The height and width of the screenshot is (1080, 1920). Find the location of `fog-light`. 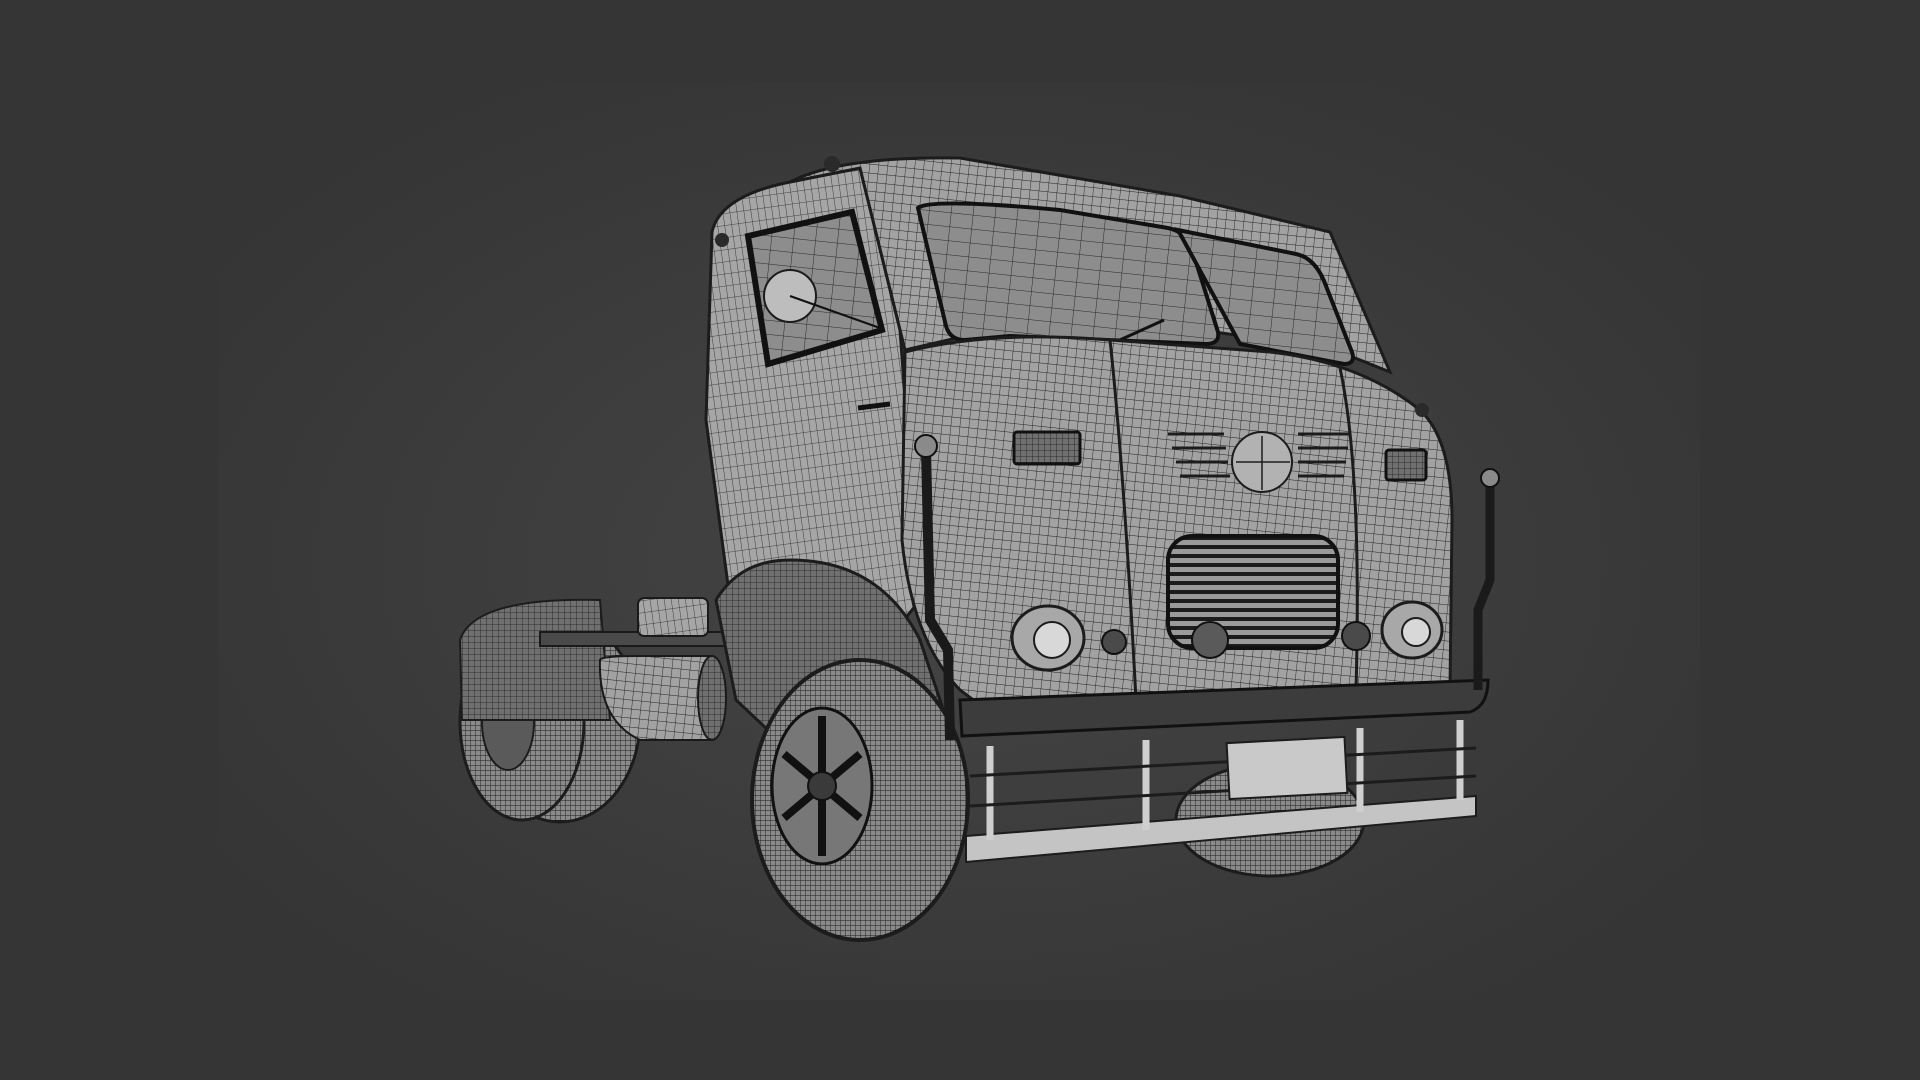

fog-light is located at coordinates (1210, 640).